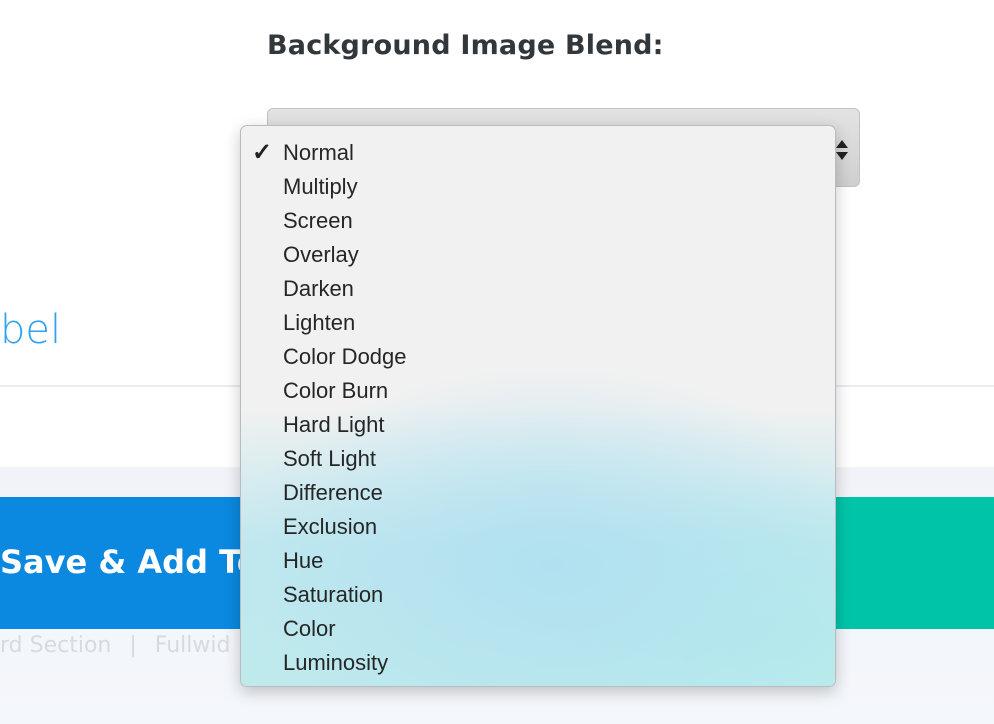  What do you see at coordinates (336, 390) in the screenshot?
I see `option-label: Color Burn` at bounding box center [336, 390].